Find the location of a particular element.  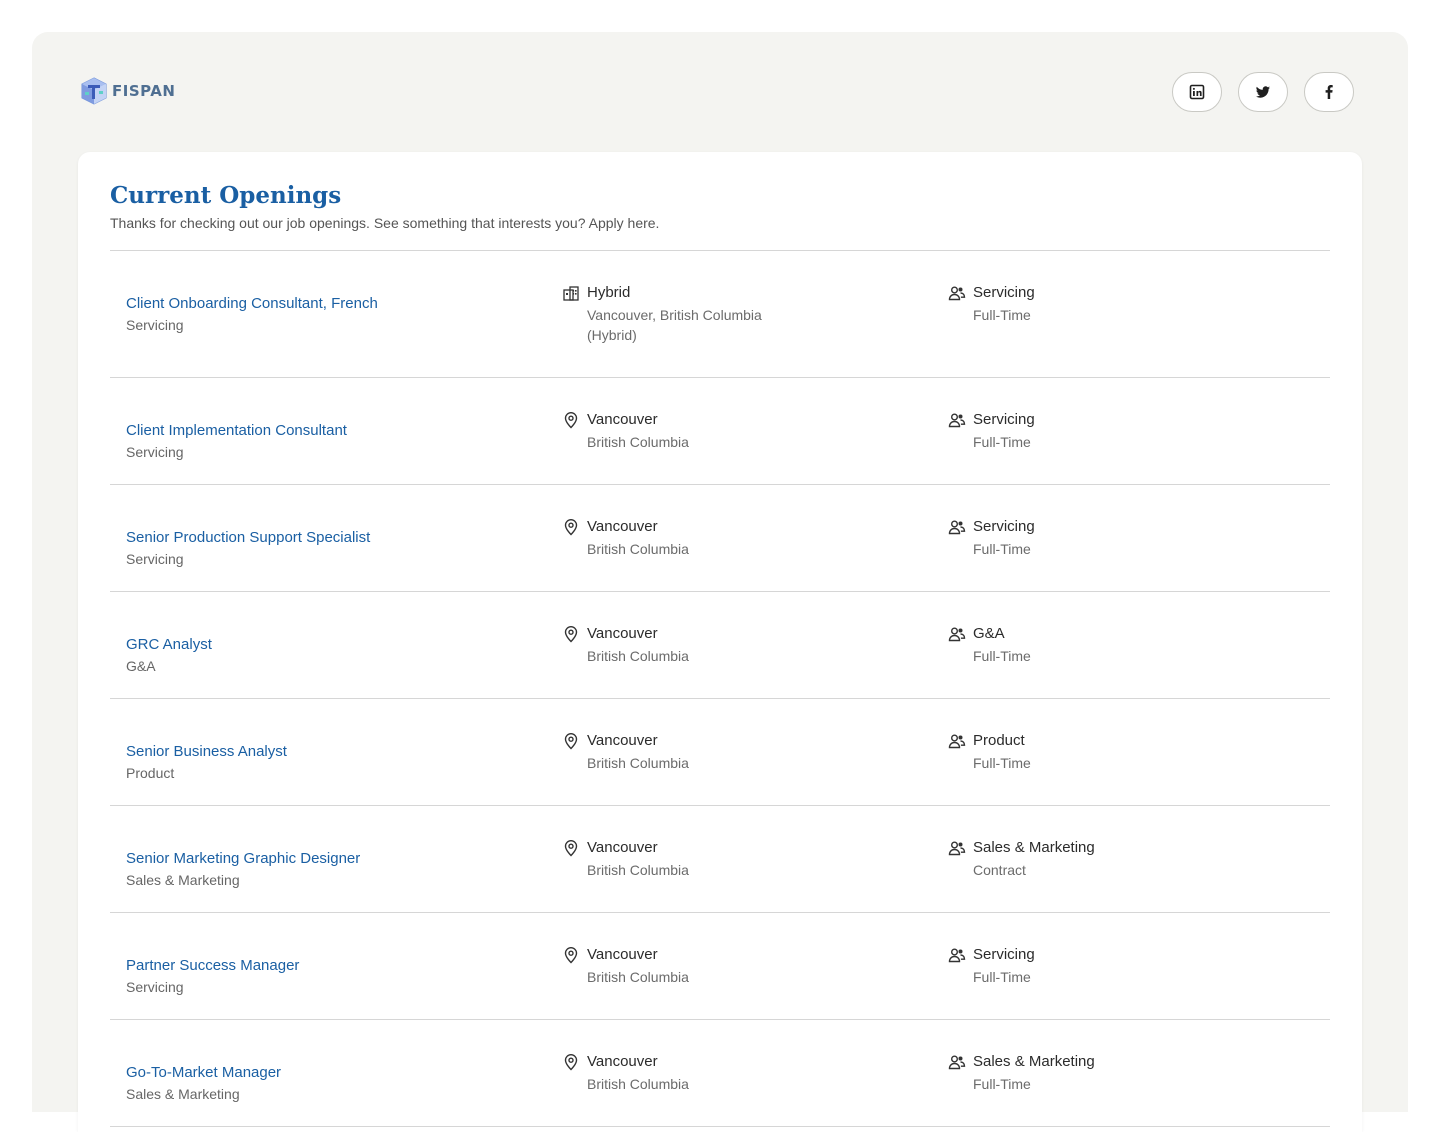

job-title-link: Senior Marketing Graphic Designer is located at coordinates (243, 859).